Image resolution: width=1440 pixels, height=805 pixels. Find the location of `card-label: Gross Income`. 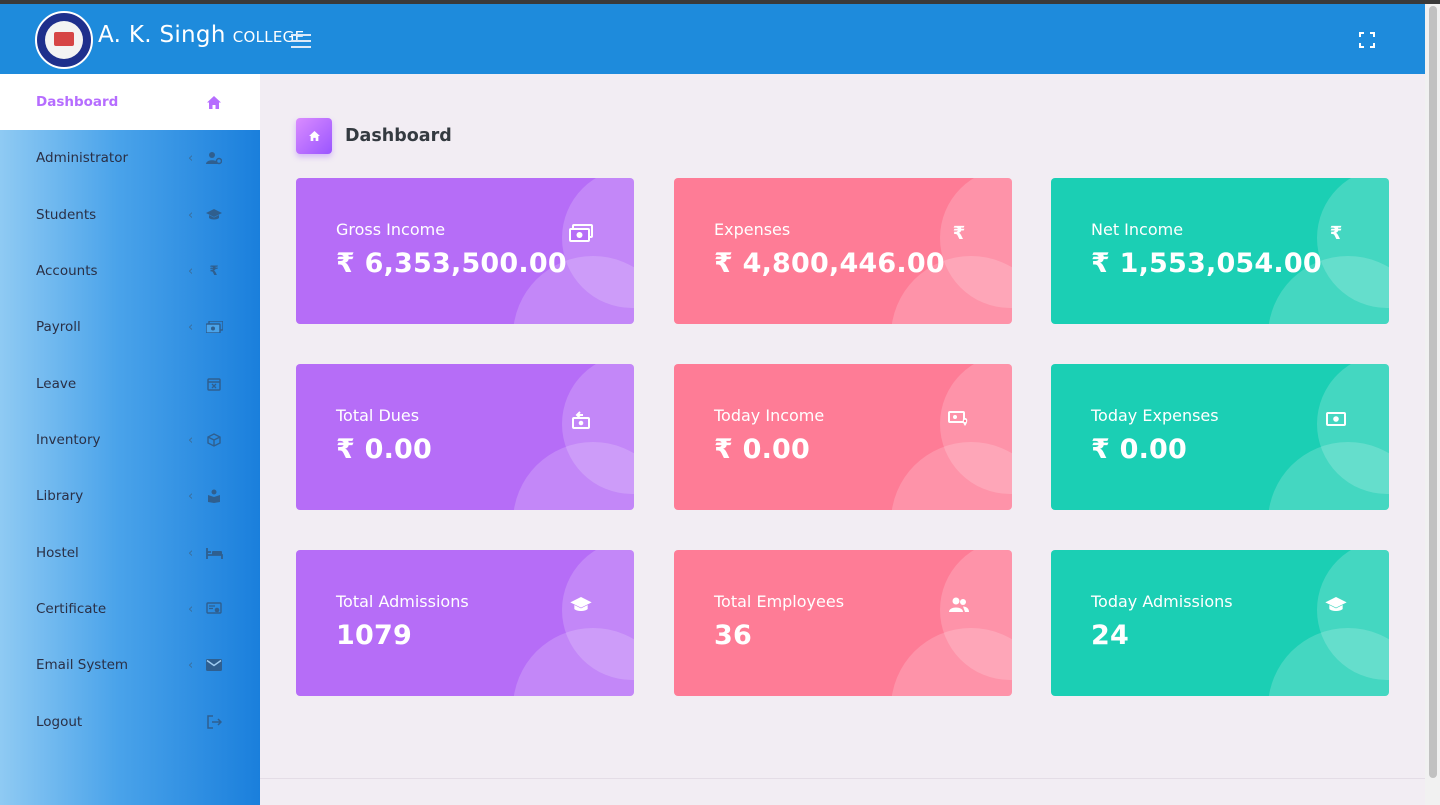

card-label: Gross Income is located at coordinates (391, 229).